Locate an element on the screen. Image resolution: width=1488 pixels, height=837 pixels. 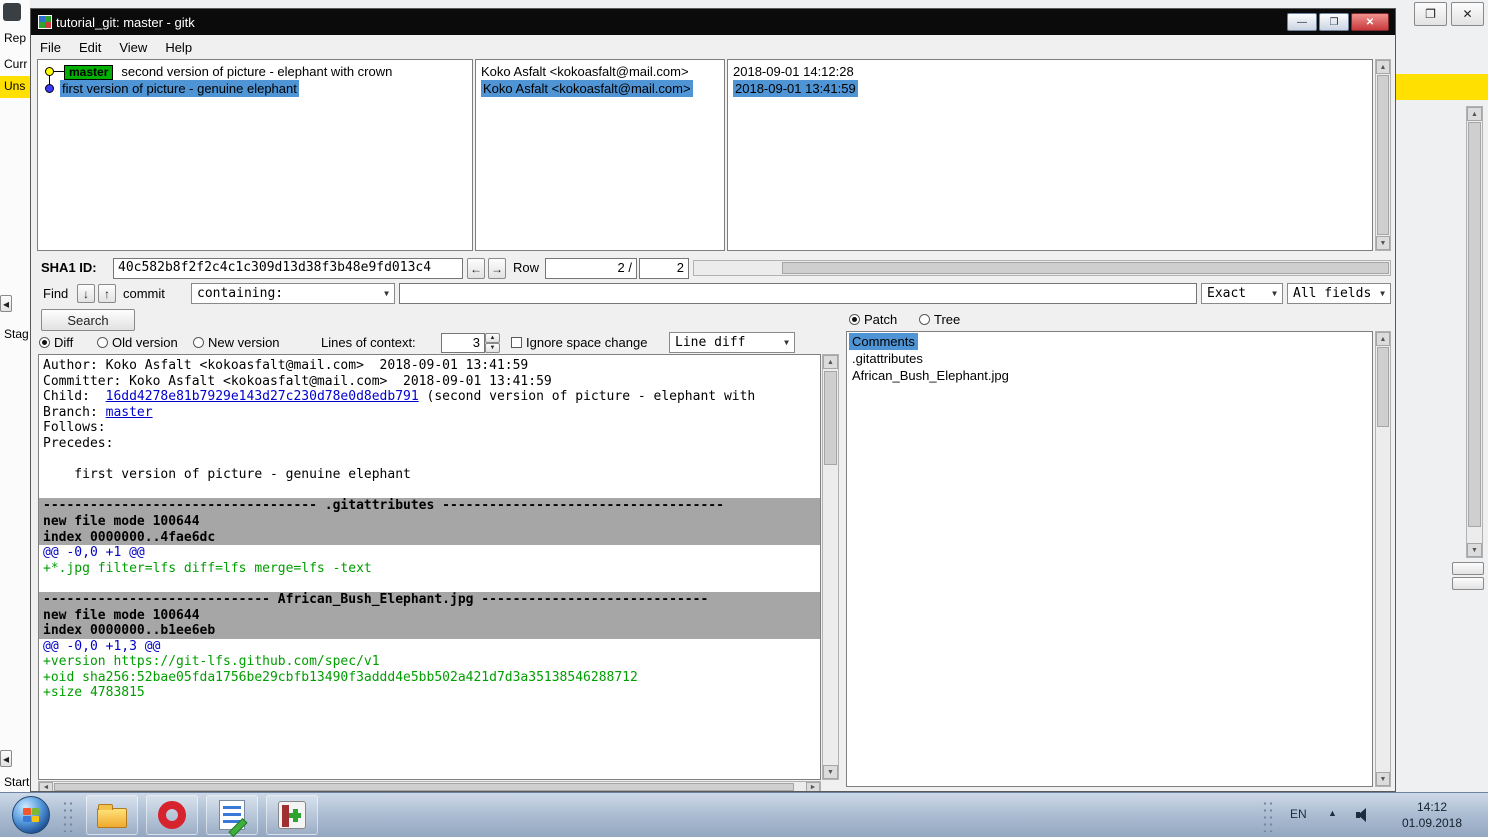
find-query-input is located at coordinates (798, 293).